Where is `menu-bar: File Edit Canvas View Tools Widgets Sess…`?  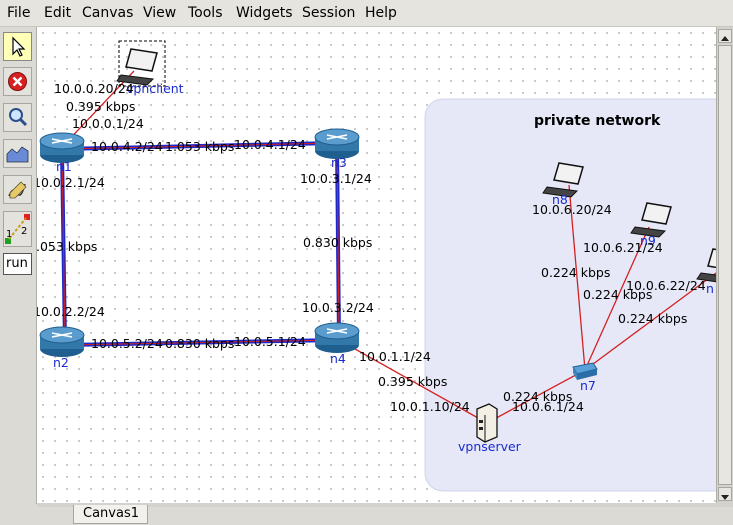
menu-bar: File Edit Canvas View Tools Widgets Sess… is located at coordinates (366, 13).